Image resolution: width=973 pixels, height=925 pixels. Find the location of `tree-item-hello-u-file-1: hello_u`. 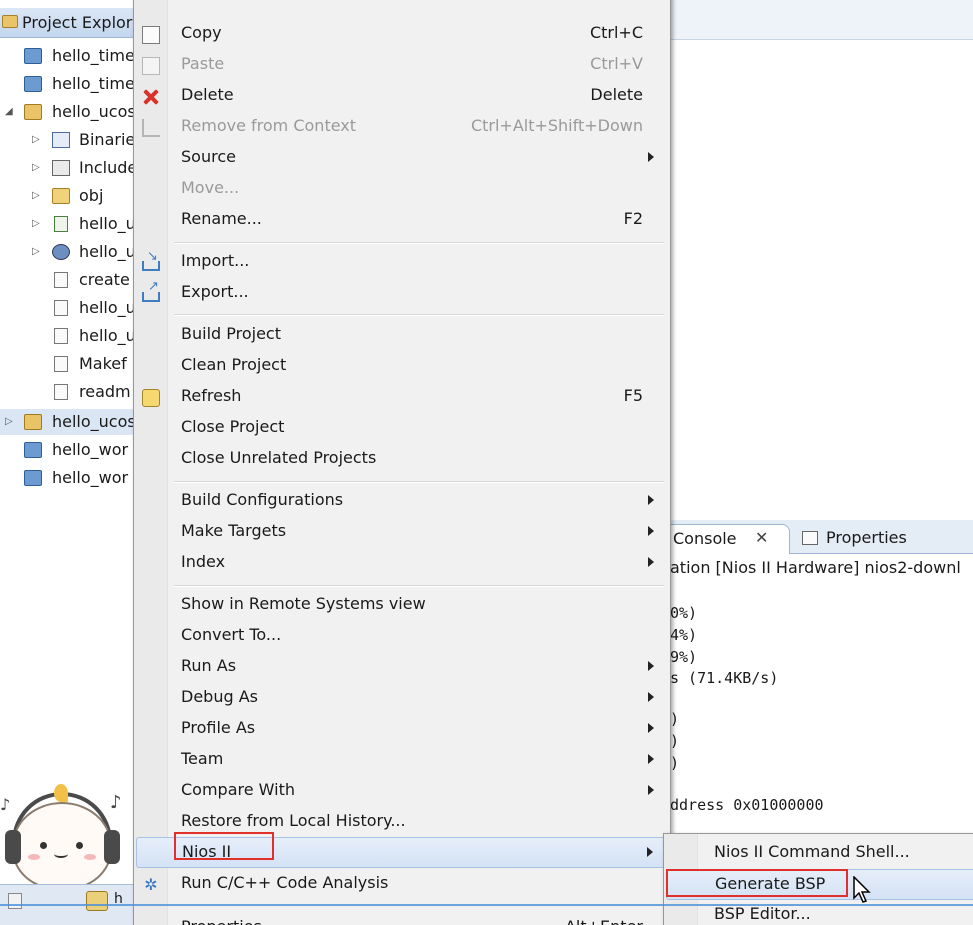

tree-item-hello-u-file-1: hello_u is located at coordinates (70, 308).